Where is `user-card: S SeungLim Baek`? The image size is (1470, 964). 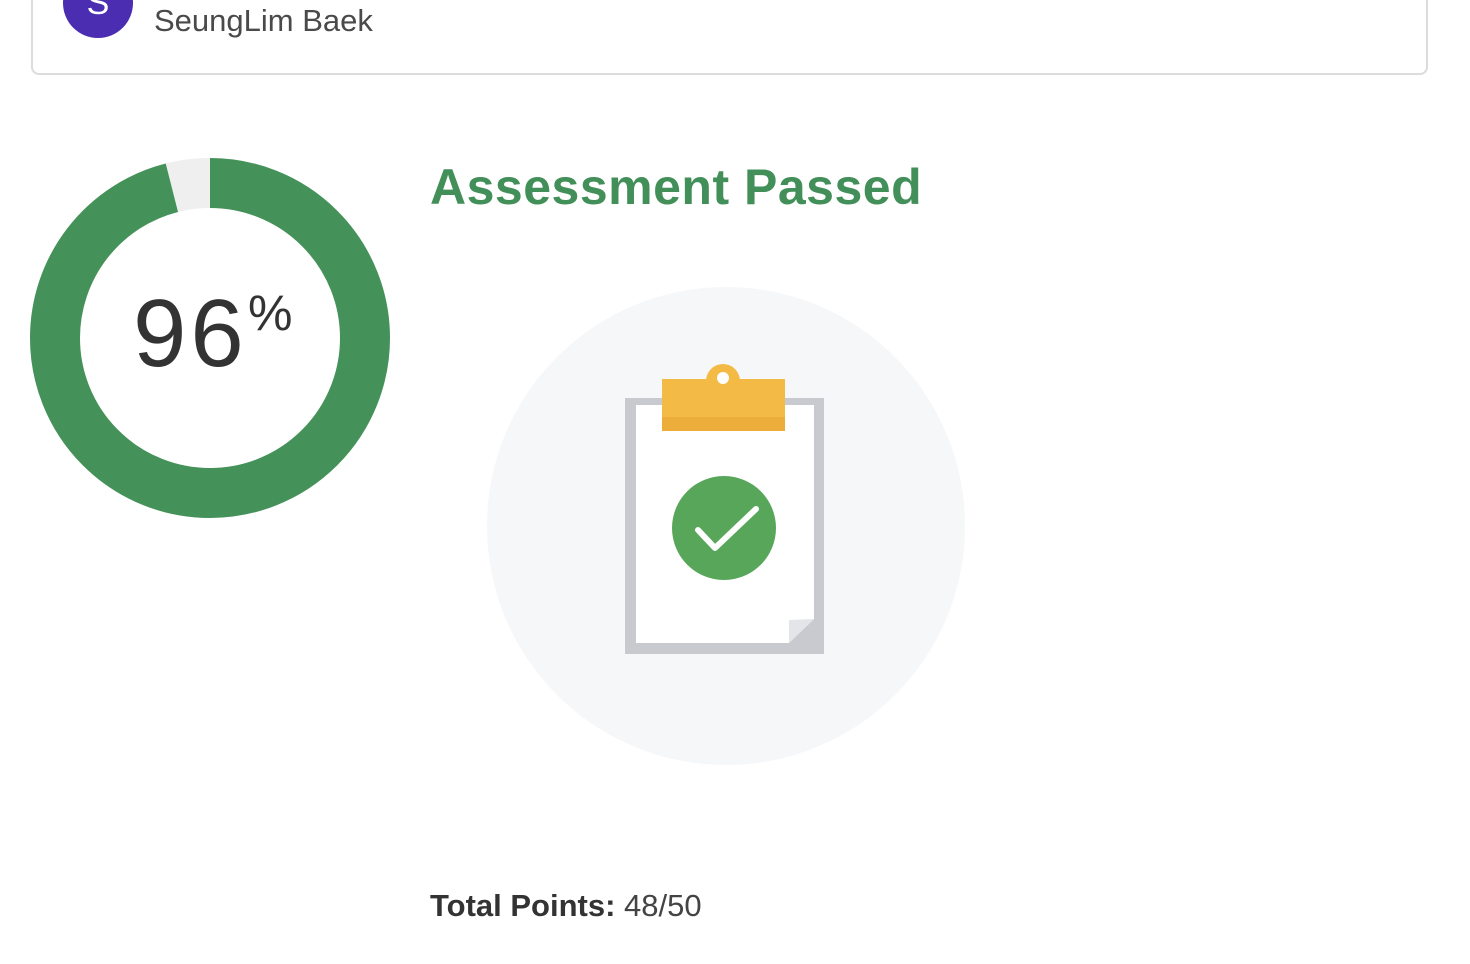 user-card: S SeungLim Baek is located at coordinates (729, 37).